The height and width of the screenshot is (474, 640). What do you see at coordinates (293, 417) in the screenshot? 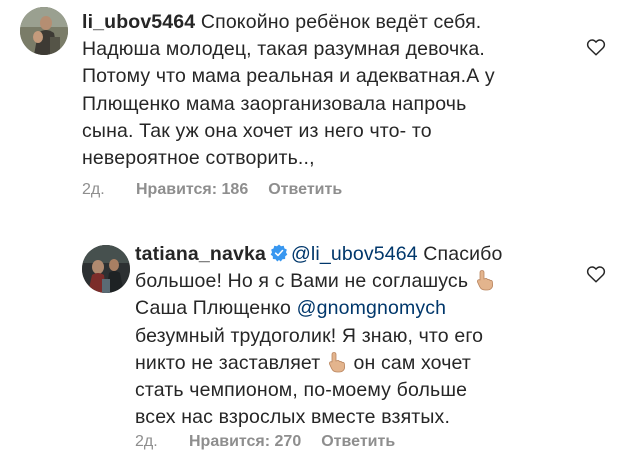
I see `comment-text-segment: всех нас взрослых вместе взятых.` at bounding box center [293, 417].